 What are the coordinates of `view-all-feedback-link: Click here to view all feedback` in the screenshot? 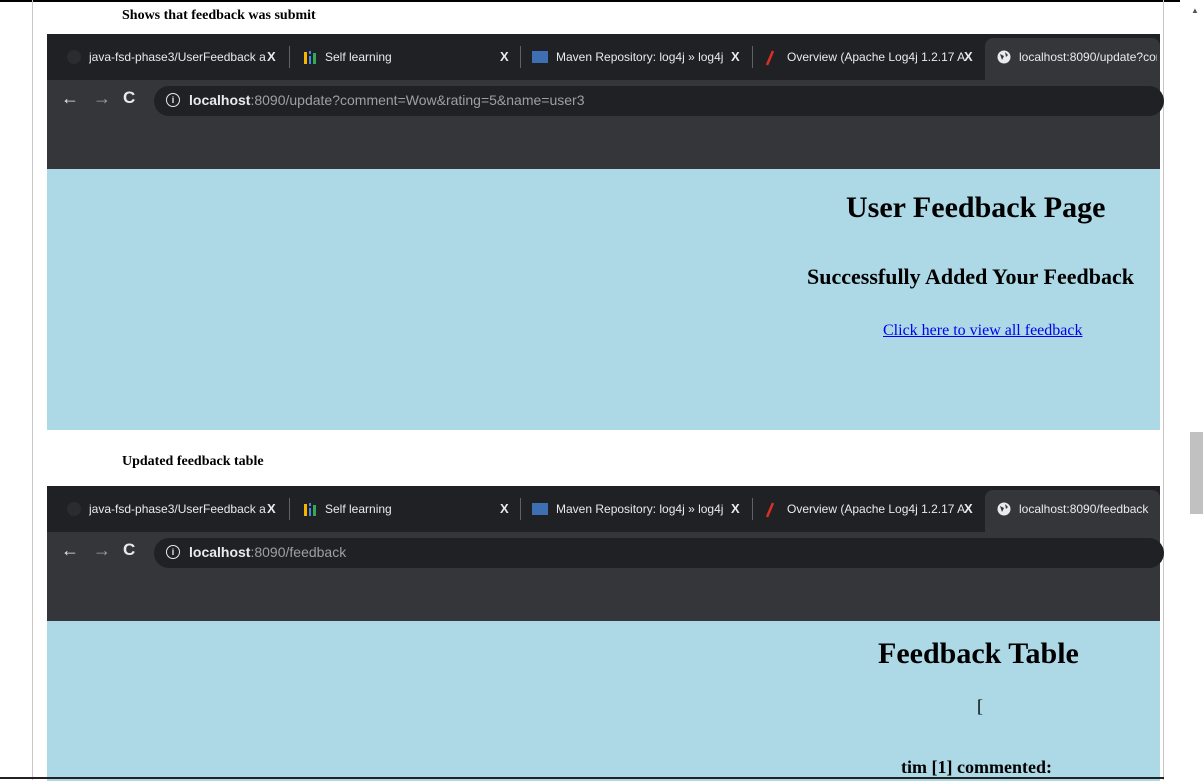 It's located at (982, 331).